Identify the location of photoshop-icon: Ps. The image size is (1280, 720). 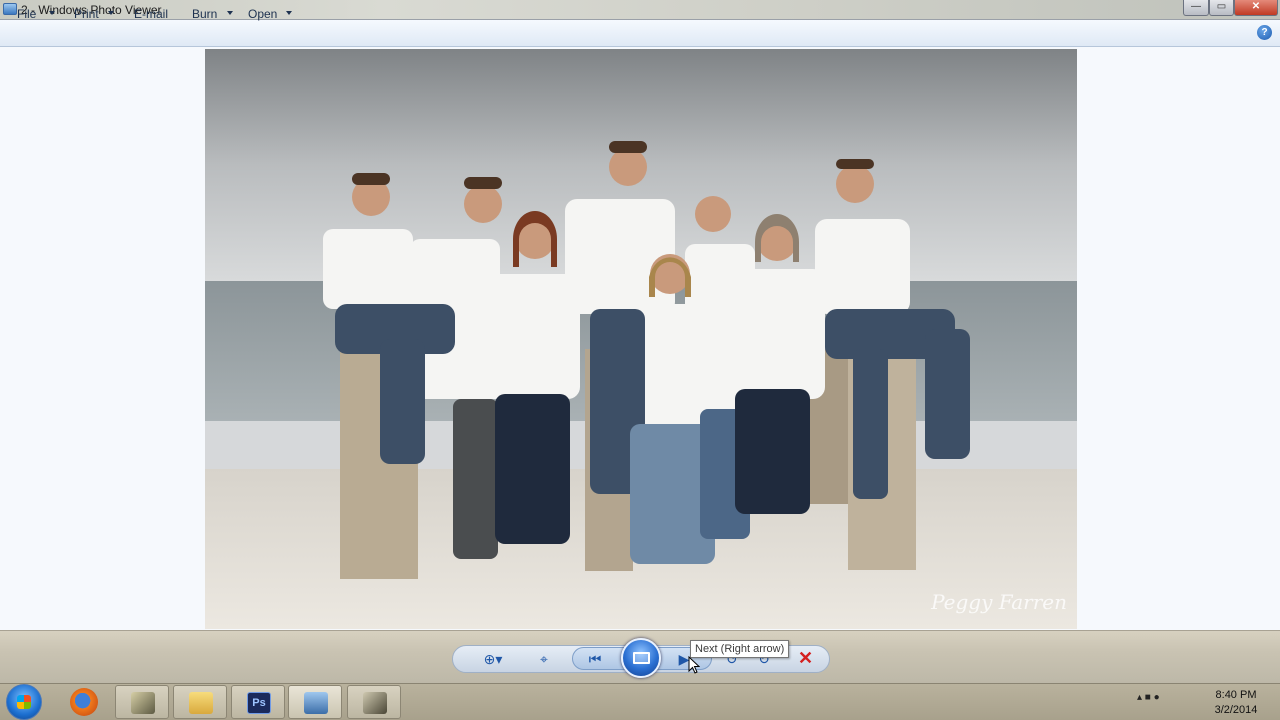
(259, 703).